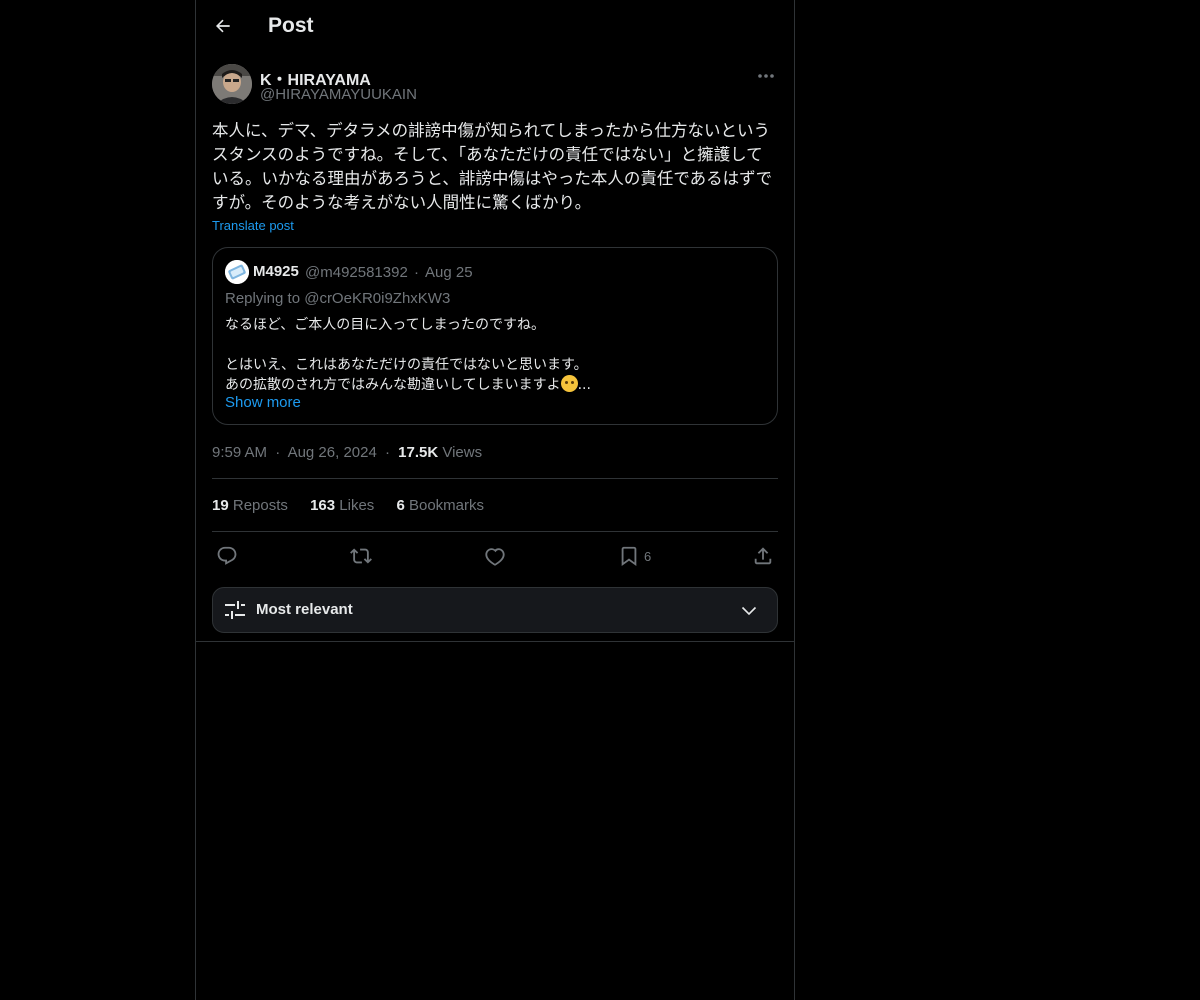 The width and height of the screenshot is (1200, 1000). I want to click on bookmark-count: 6, so click(648, 556).